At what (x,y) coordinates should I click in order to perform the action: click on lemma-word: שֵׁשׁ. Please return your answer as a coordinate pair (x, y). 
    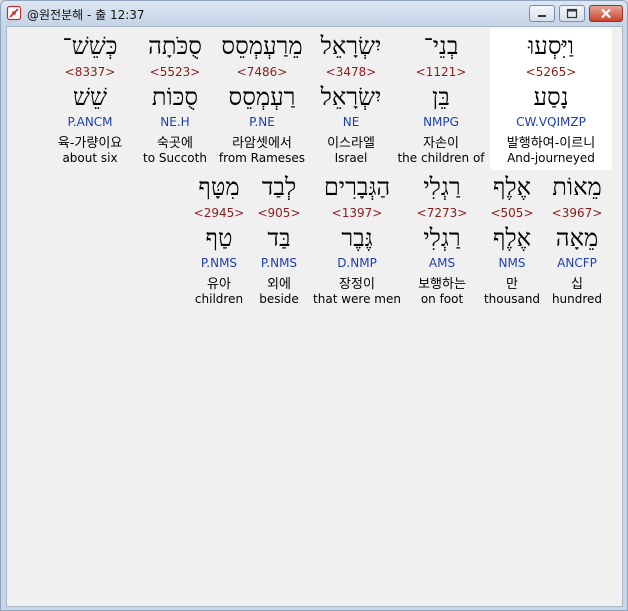
    Looking at the image, I should click on (90, 97).